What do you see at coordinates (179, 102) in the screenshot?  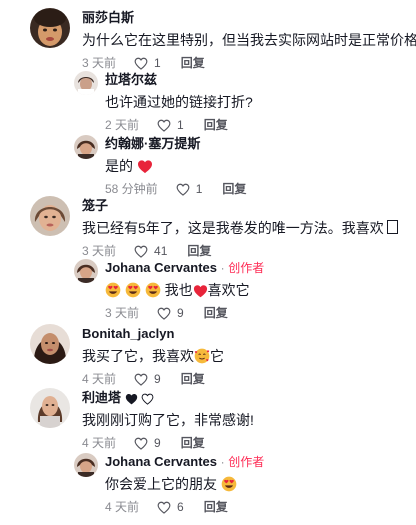 I see `comment-text: 也许通过她的链接打折?` at bounding box center [179, 102].